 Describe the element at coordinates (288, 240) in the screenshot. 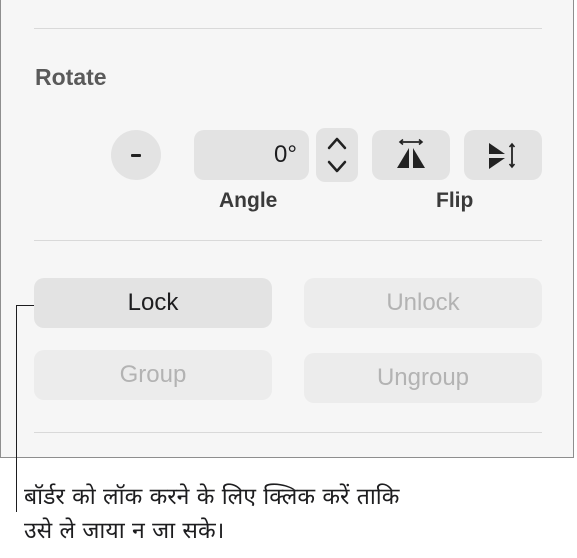

I see `middle-divider` at that location.